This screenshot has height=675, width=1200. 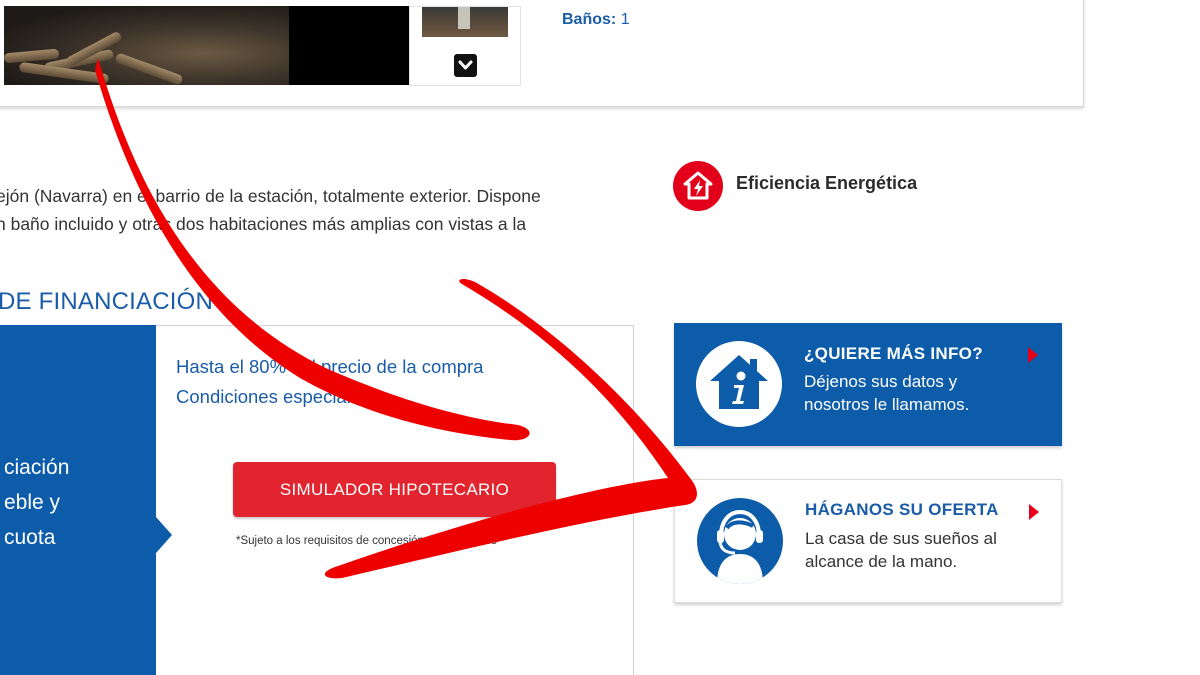 What do you see at coordinates (902, 509) in the screenshot?
I see `make-offer-title: HÁGANOS SU OFERTA` at bounding box center [902, 509].